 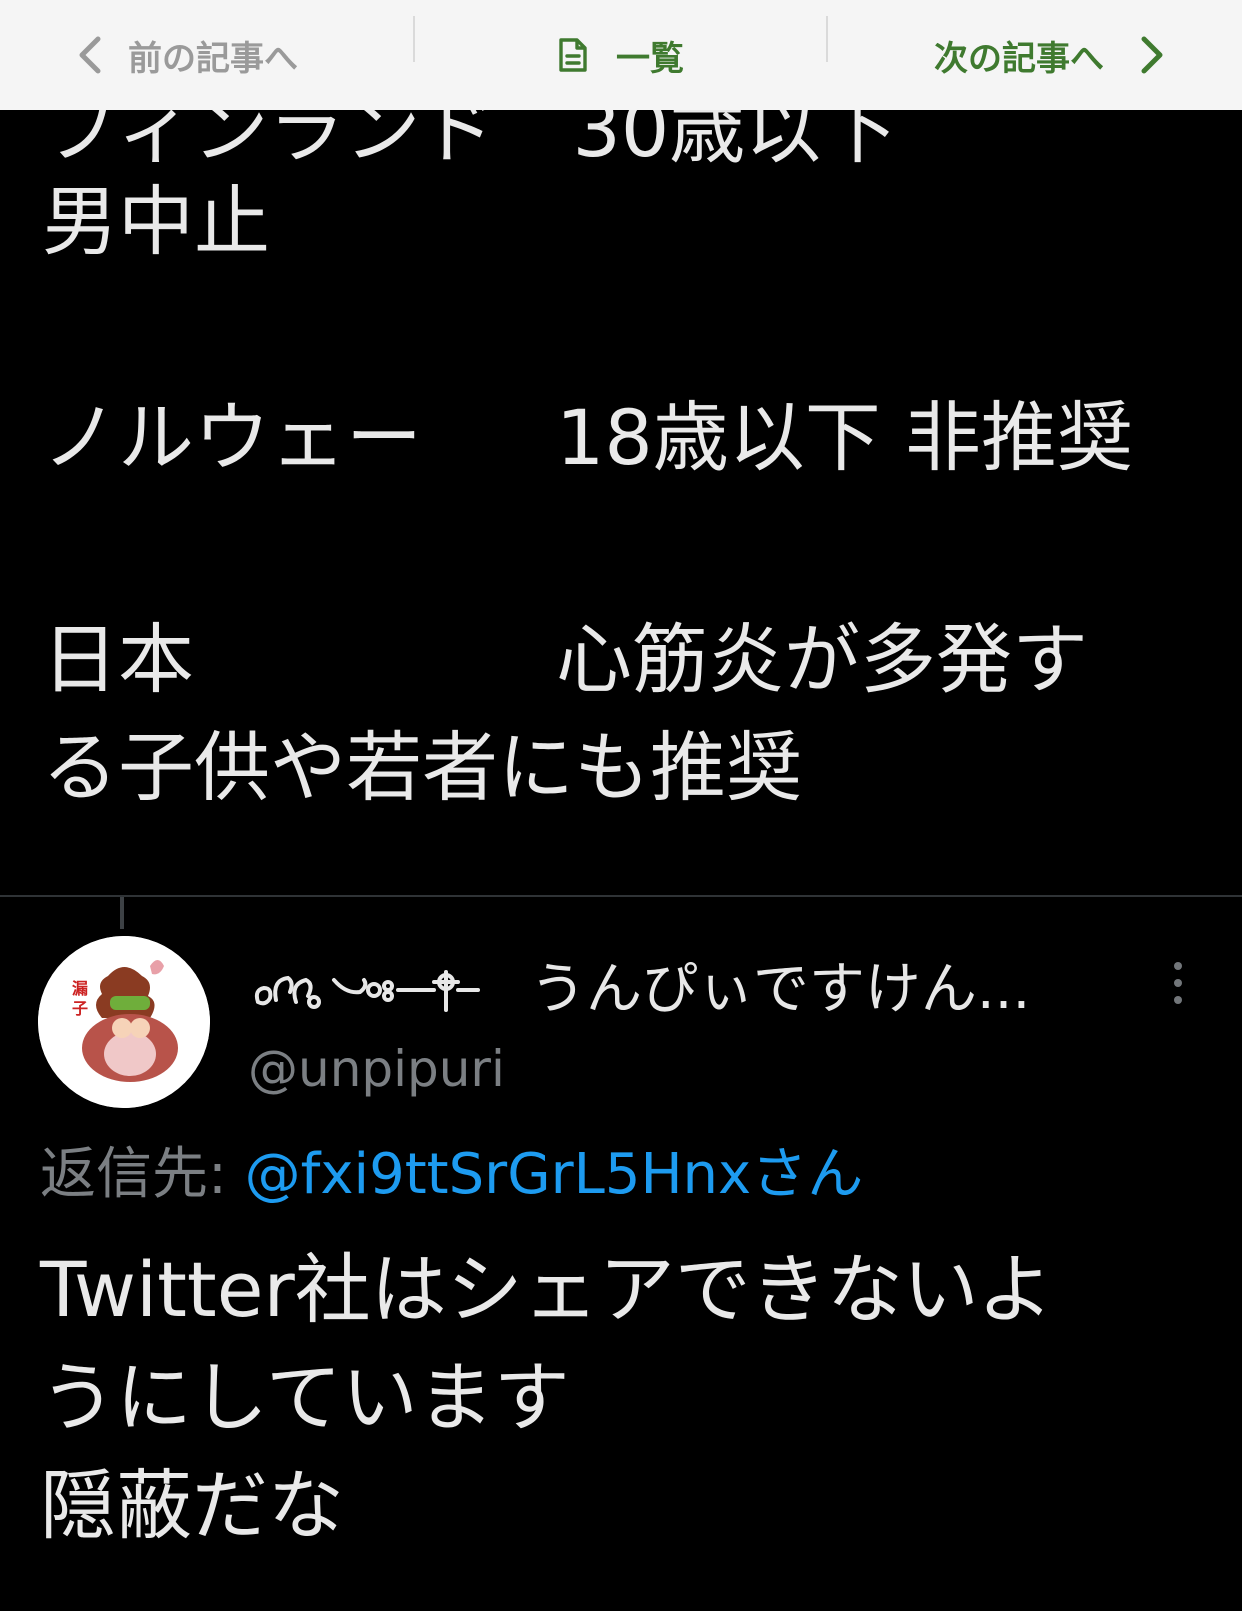 What do you see at coordinates (621, 896) in the screenshot?
I see `tweet-divider` at bounding box center [621, 896].